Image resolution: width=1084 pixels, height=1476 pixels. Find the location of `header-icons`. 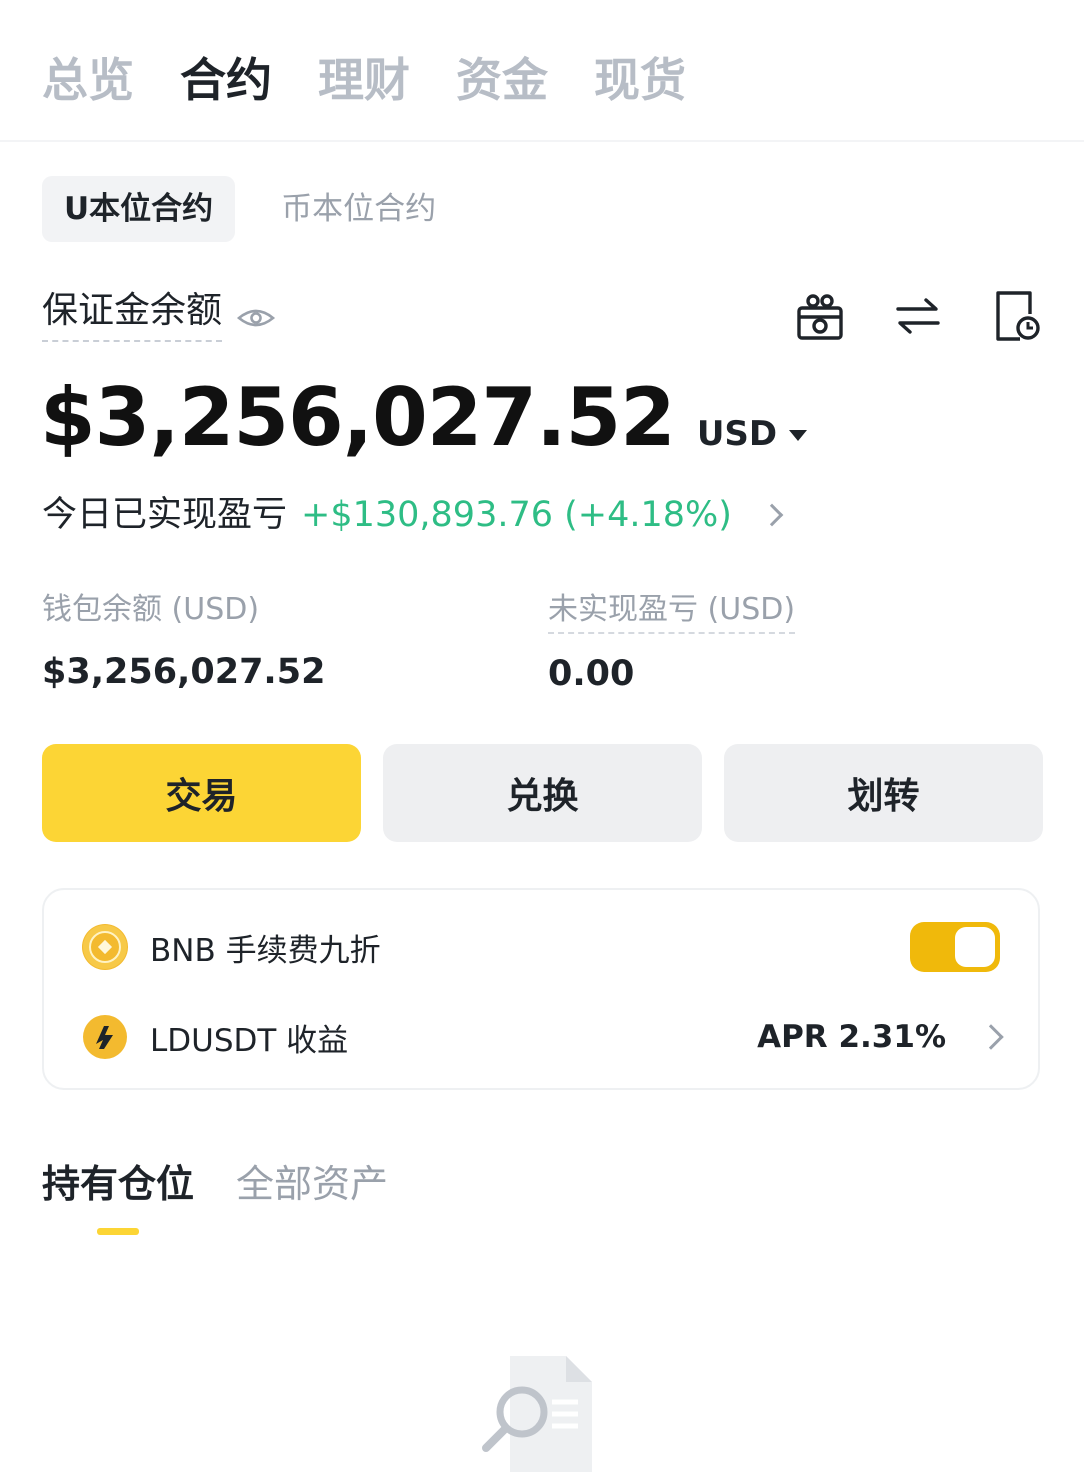

header-icons is located at coordinates (918, 316).